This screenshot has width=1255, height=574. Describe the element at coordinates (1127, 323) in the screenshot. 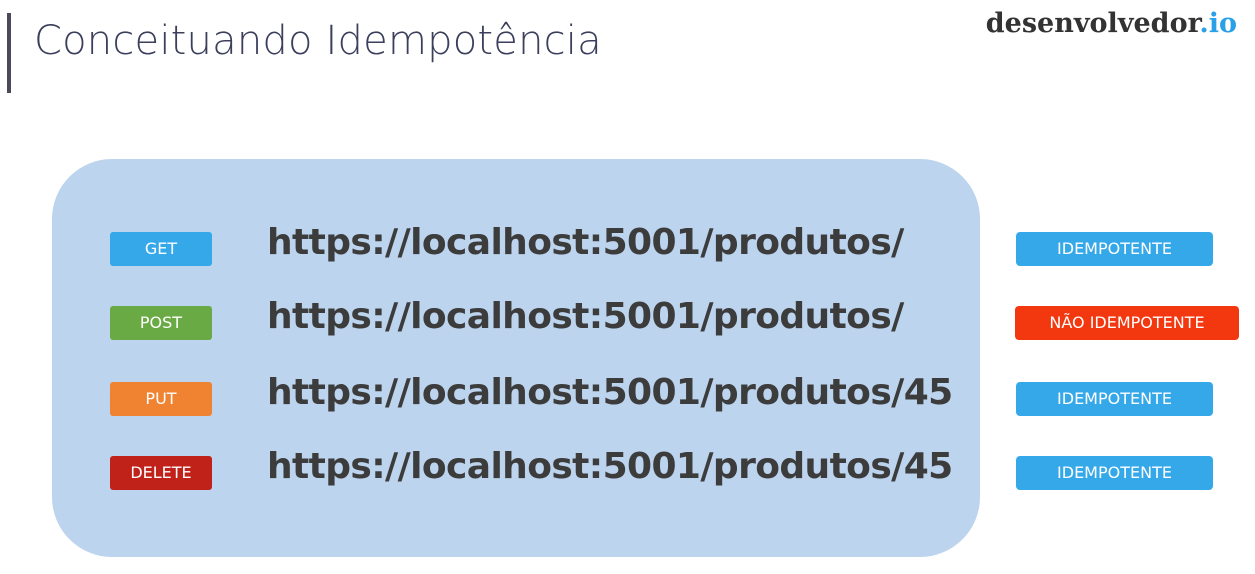

I see `status-badge-not-idempotent: NÃO IDEMPOTENTE` at that location.